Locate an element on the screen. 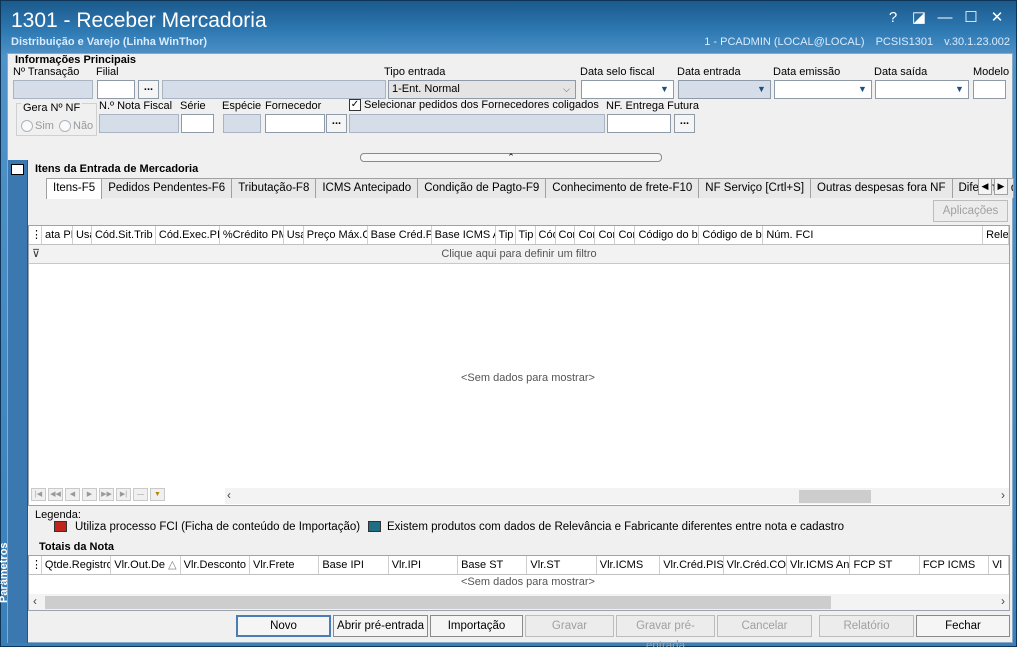 The width and height of the screenshot is (1017, 647). novo-button: Novo is located at coordinates (283, 626).